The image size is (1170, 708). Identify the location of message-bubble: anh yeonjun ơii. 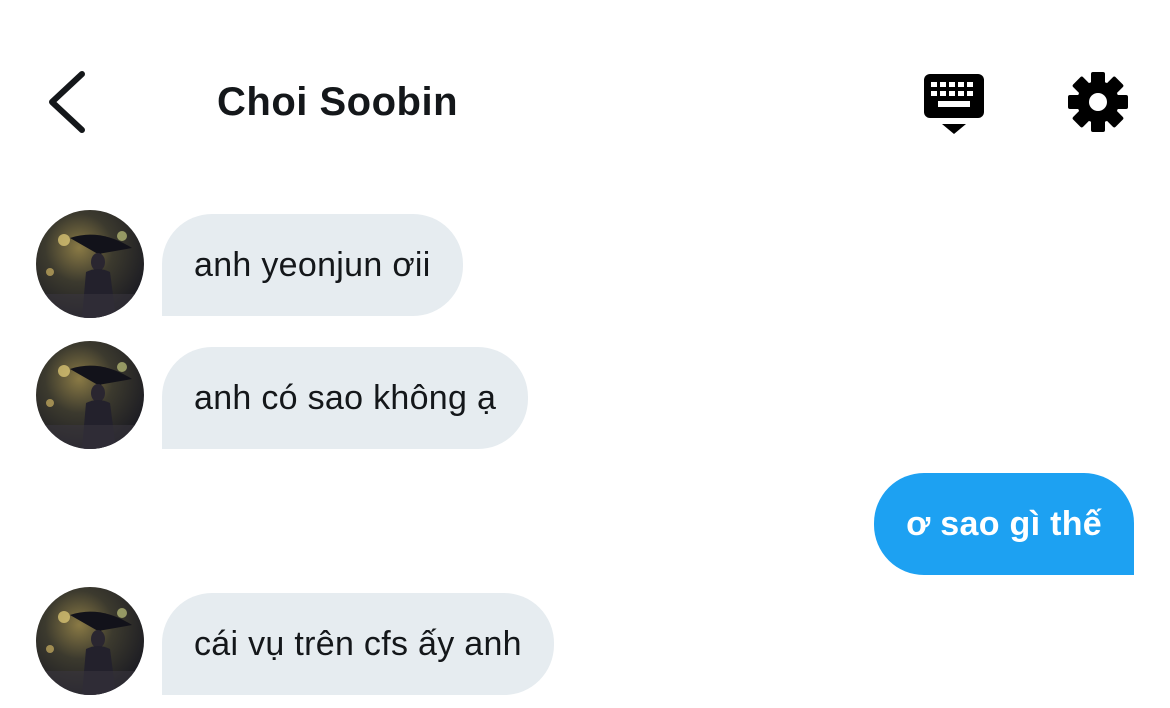
(312, 265).